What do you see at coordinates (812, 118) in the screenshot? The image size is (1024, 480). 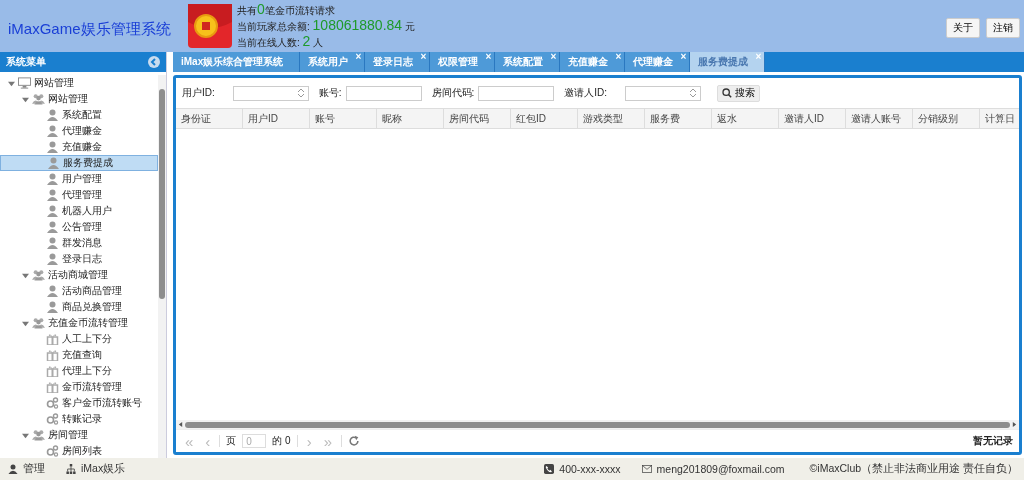 I see `column-header: 邀请人ID` at bounding box center [812, 118].